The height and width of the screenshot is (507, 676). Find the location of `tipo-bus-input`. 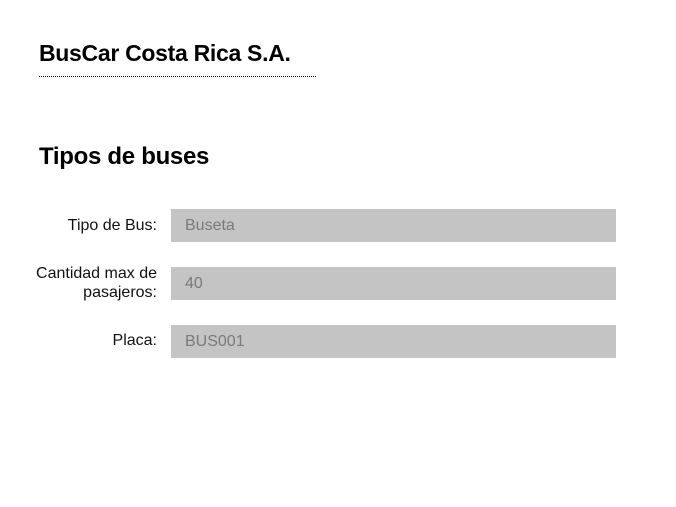

tipo-bus-input is located at coordinates (393, 225).